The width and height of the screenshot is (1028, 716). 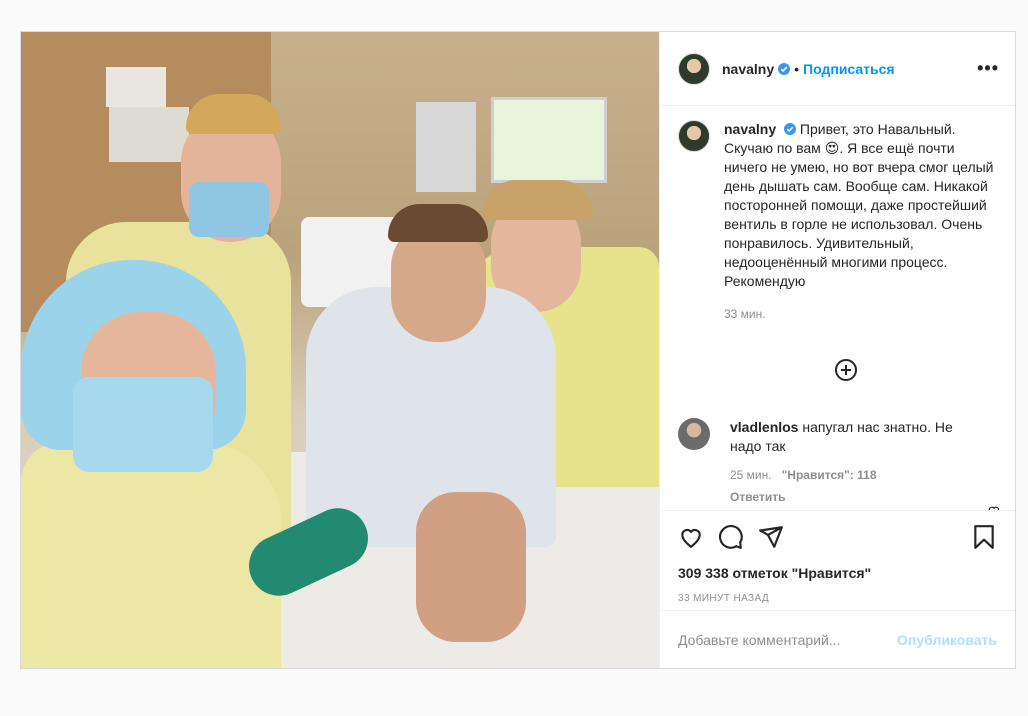 I want to click on avatar, so click(x=694, y=68).